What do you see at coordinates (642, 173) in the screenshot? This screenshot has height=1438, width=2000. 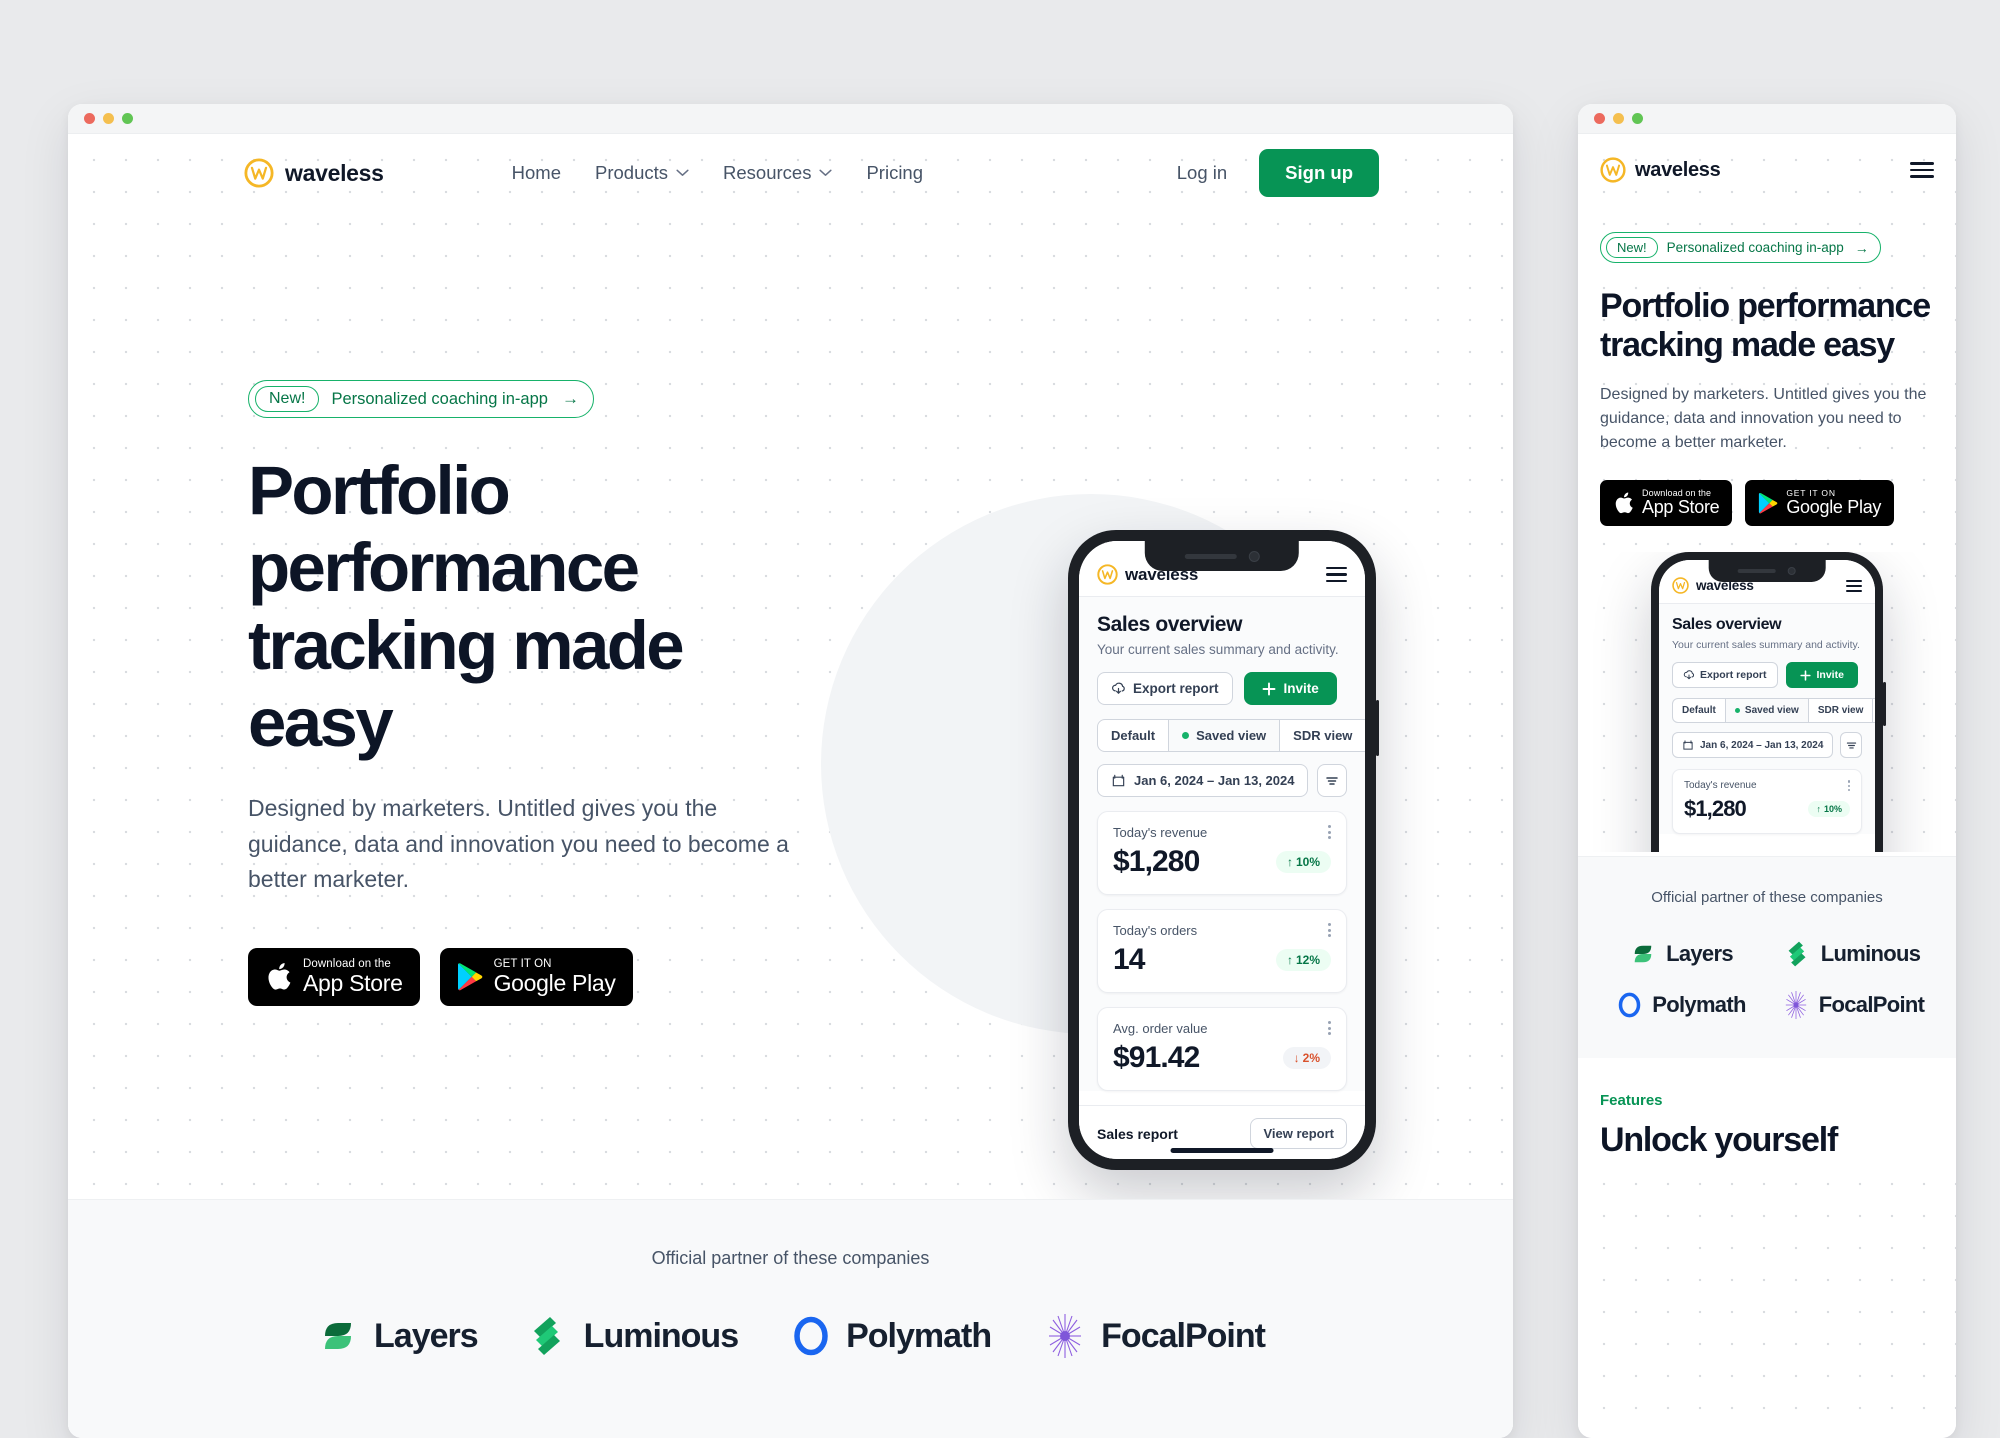 I see `nav-item-products: Products` at bounding box center [642, 173].